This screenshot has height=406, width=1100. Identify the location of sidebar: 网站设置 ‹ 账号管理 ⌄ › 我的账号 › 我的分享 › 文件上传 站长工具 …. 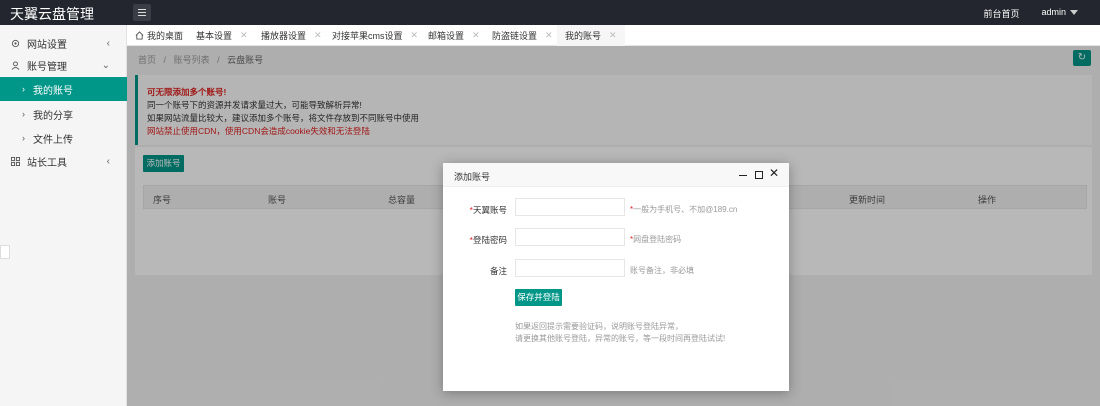
(63, 215).